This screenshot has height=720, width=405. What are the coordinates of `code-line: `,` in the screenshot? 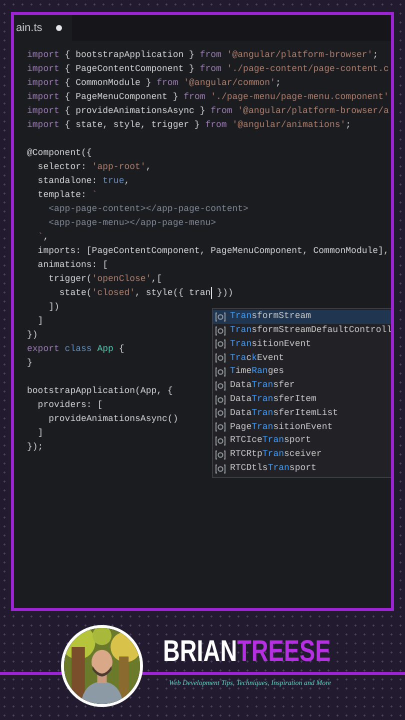 It's located at (42, 237).